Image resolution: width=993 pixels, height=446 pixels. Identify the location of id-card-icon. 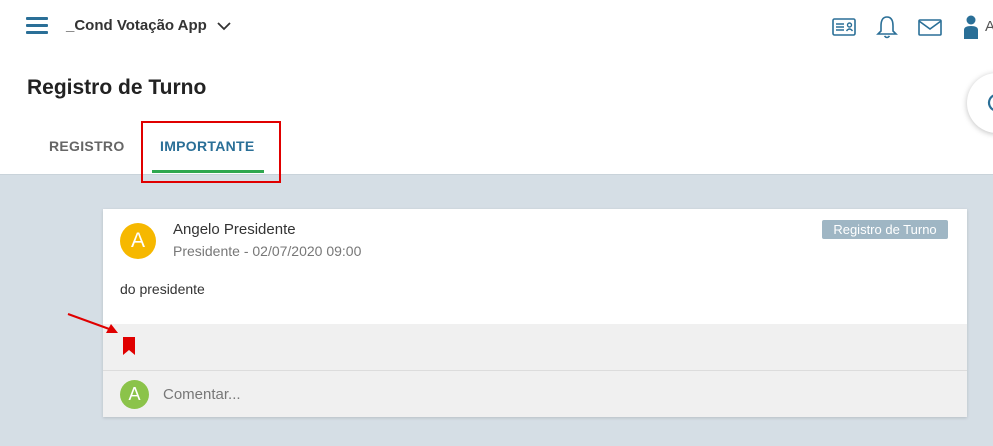
(844, 27).